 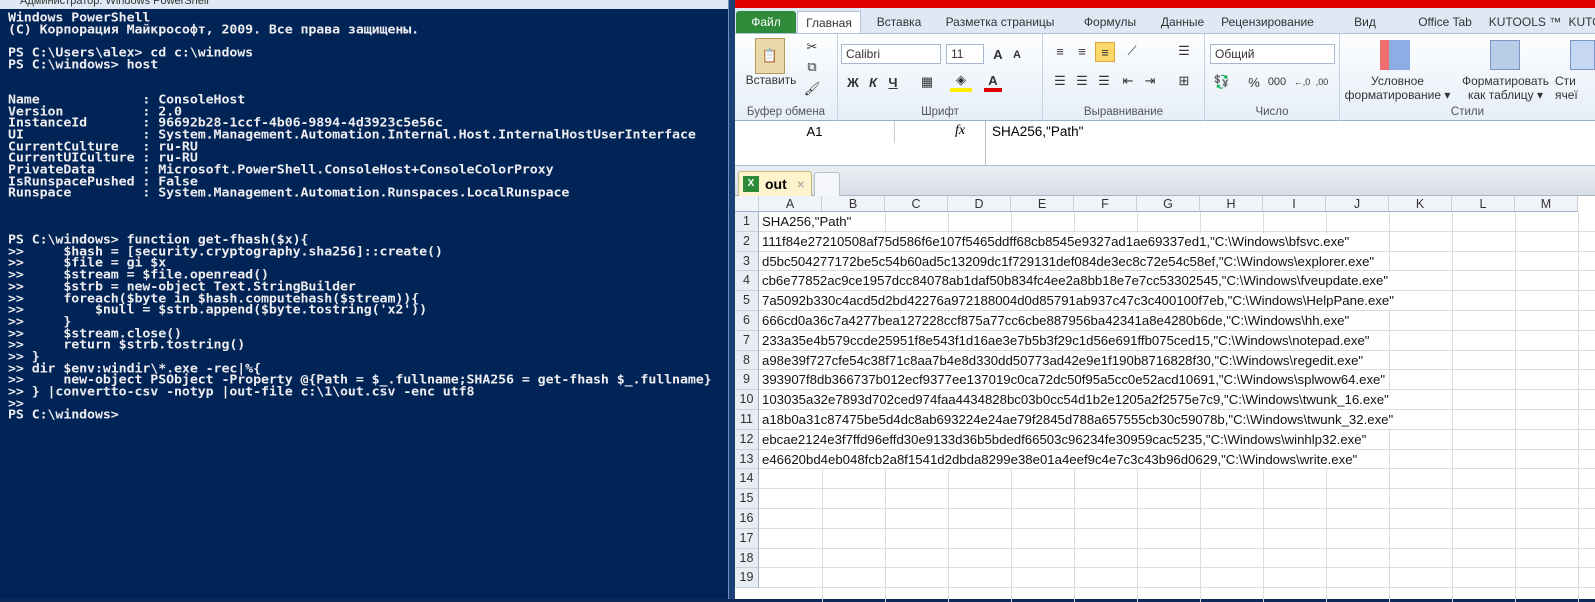 I want to click on ribbon-tab: Файл, so click(x=766, y=22).